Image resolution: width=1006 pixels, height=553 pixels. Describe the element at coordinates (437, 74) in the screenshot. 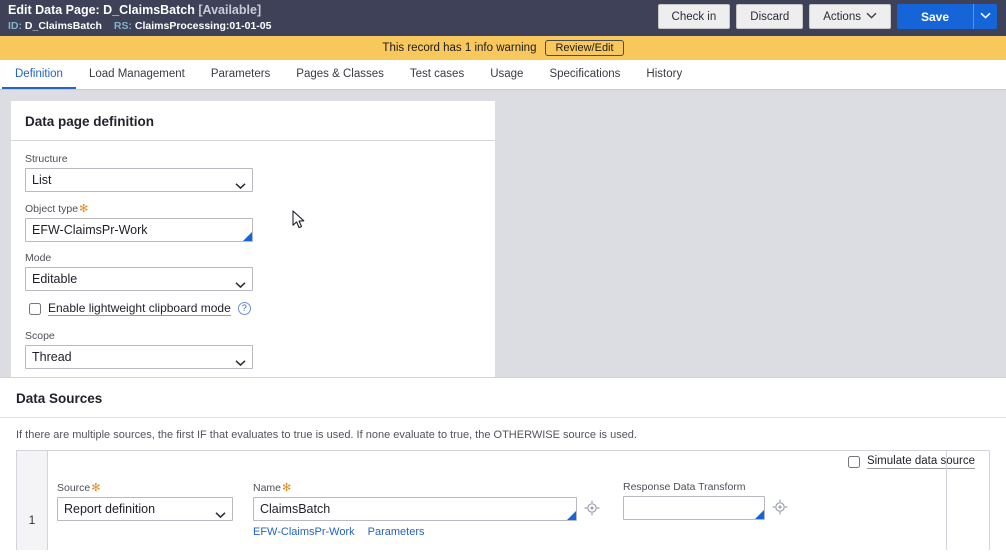

I see `tab-test-cases: Test cases` at that location.